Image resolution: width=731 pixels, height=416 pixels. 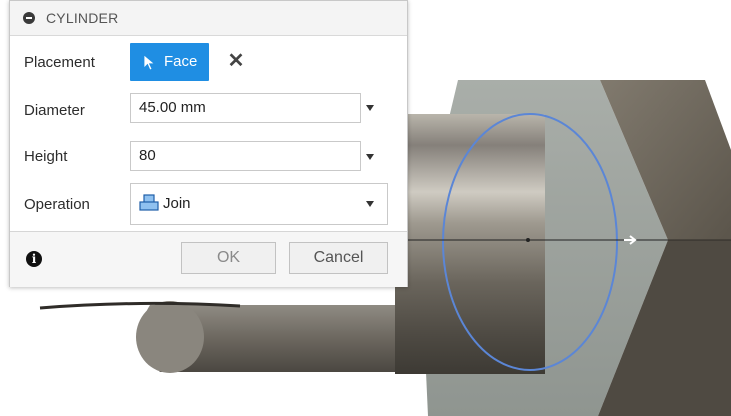 I want to click on cursor-arrow-icon, so click(x=149, y=62).